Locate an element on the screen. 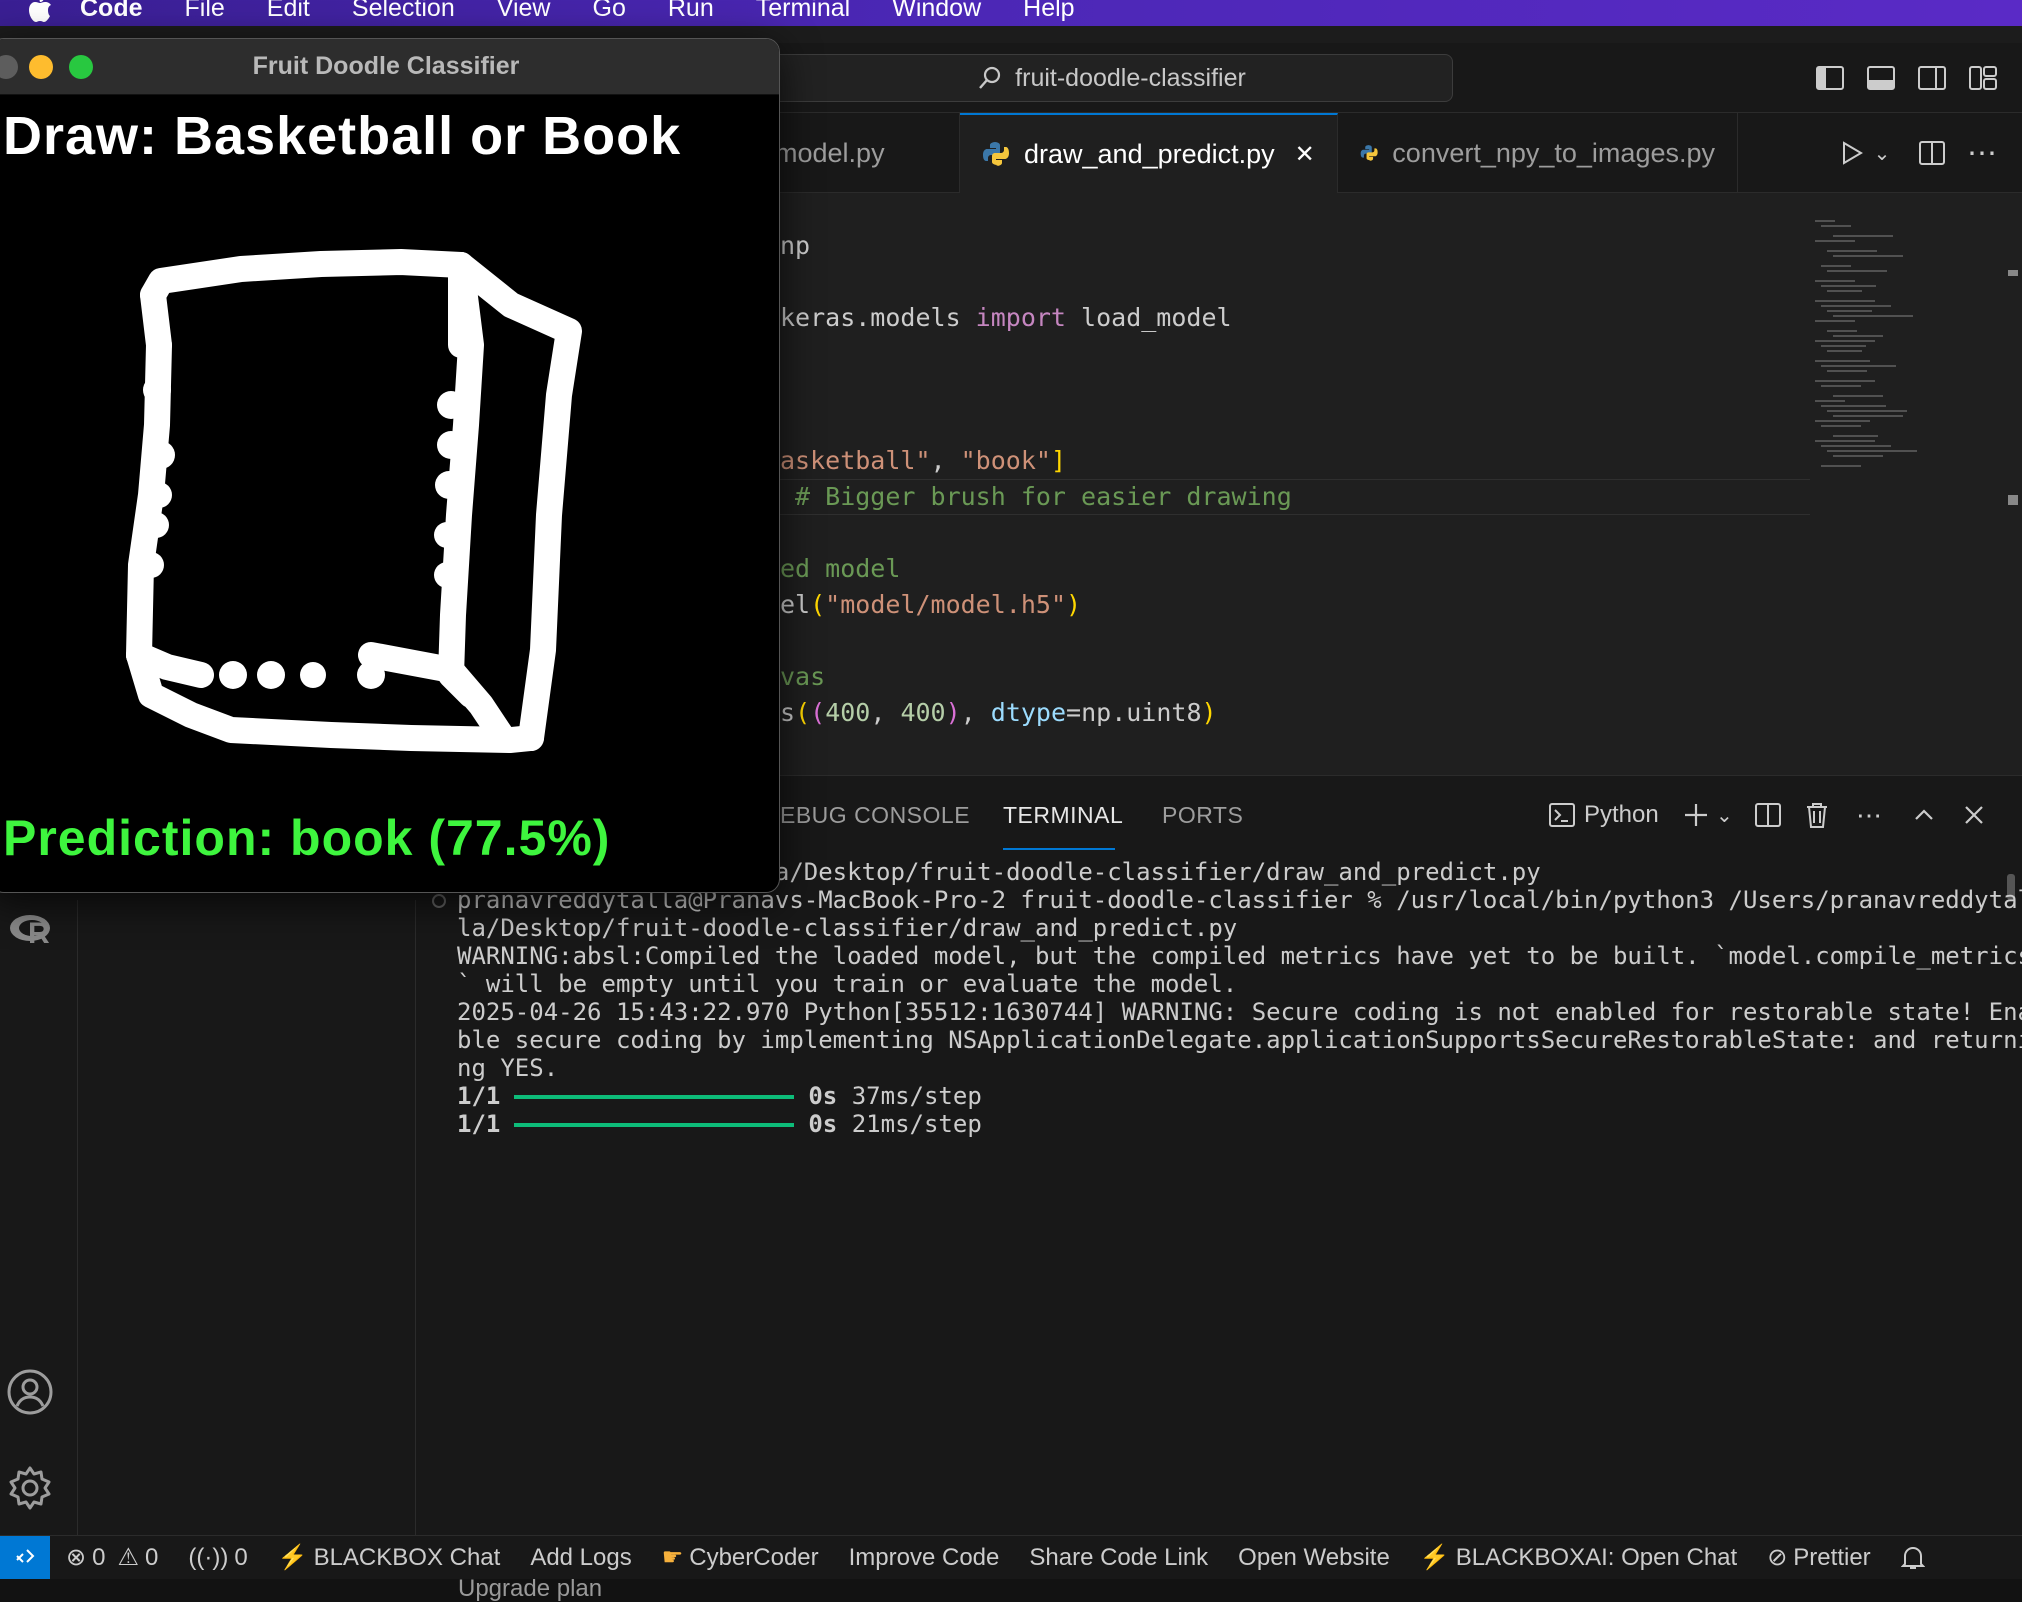 This screenshot has height=1602, width=2022. prettier-item: ⊘ Prettier is located at coordinates (1818, 1557).